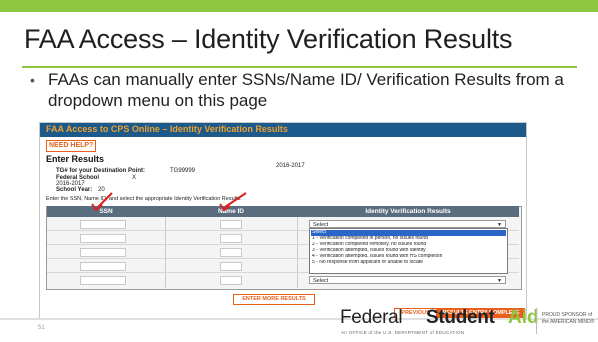 The image size is (598, 342). What do you see at coordinates (371, 317) in the screenshot?
I see `fsa-logo-federal: Federal` at bounding box center [371, 317].